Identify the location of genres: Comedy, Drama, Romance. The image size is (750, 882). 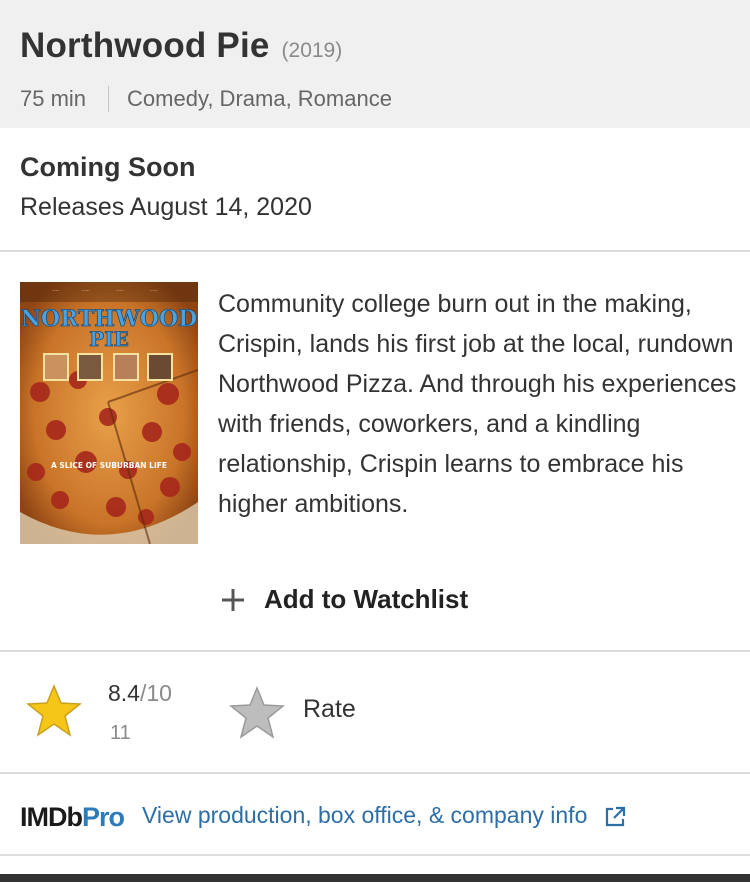
(259, 99).